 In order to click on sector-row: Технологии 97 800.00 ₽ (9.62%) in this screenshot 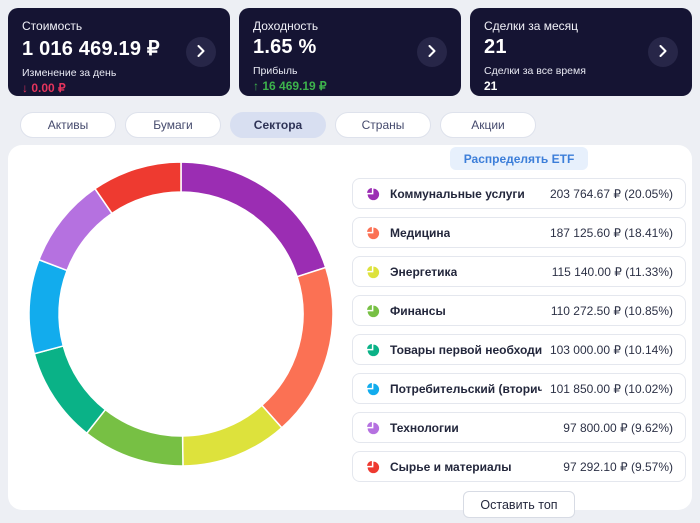, I will do `click(519, 427)`.